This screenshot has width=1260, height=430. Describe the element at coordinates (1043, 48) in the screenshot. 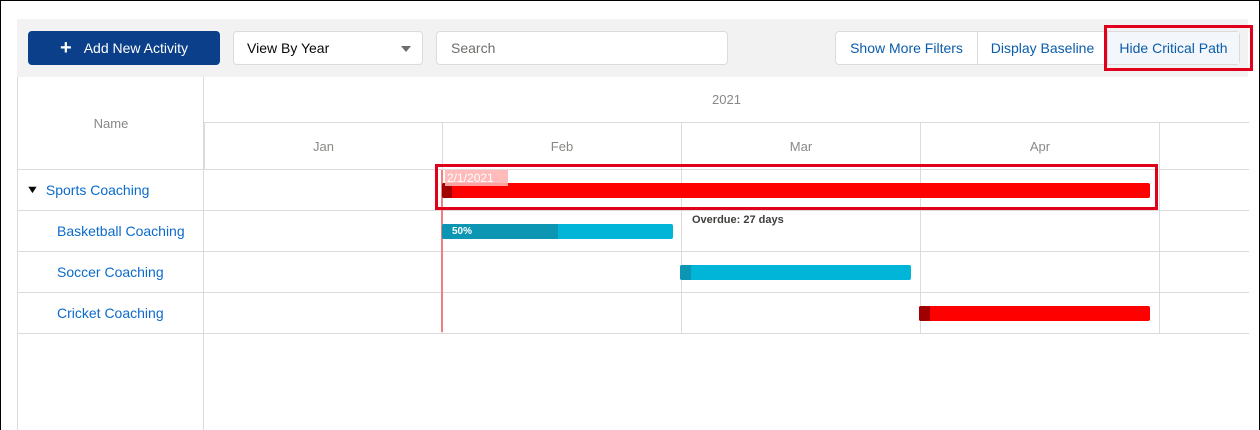

I see `display-baseline-button: Display Baseline` at that location.